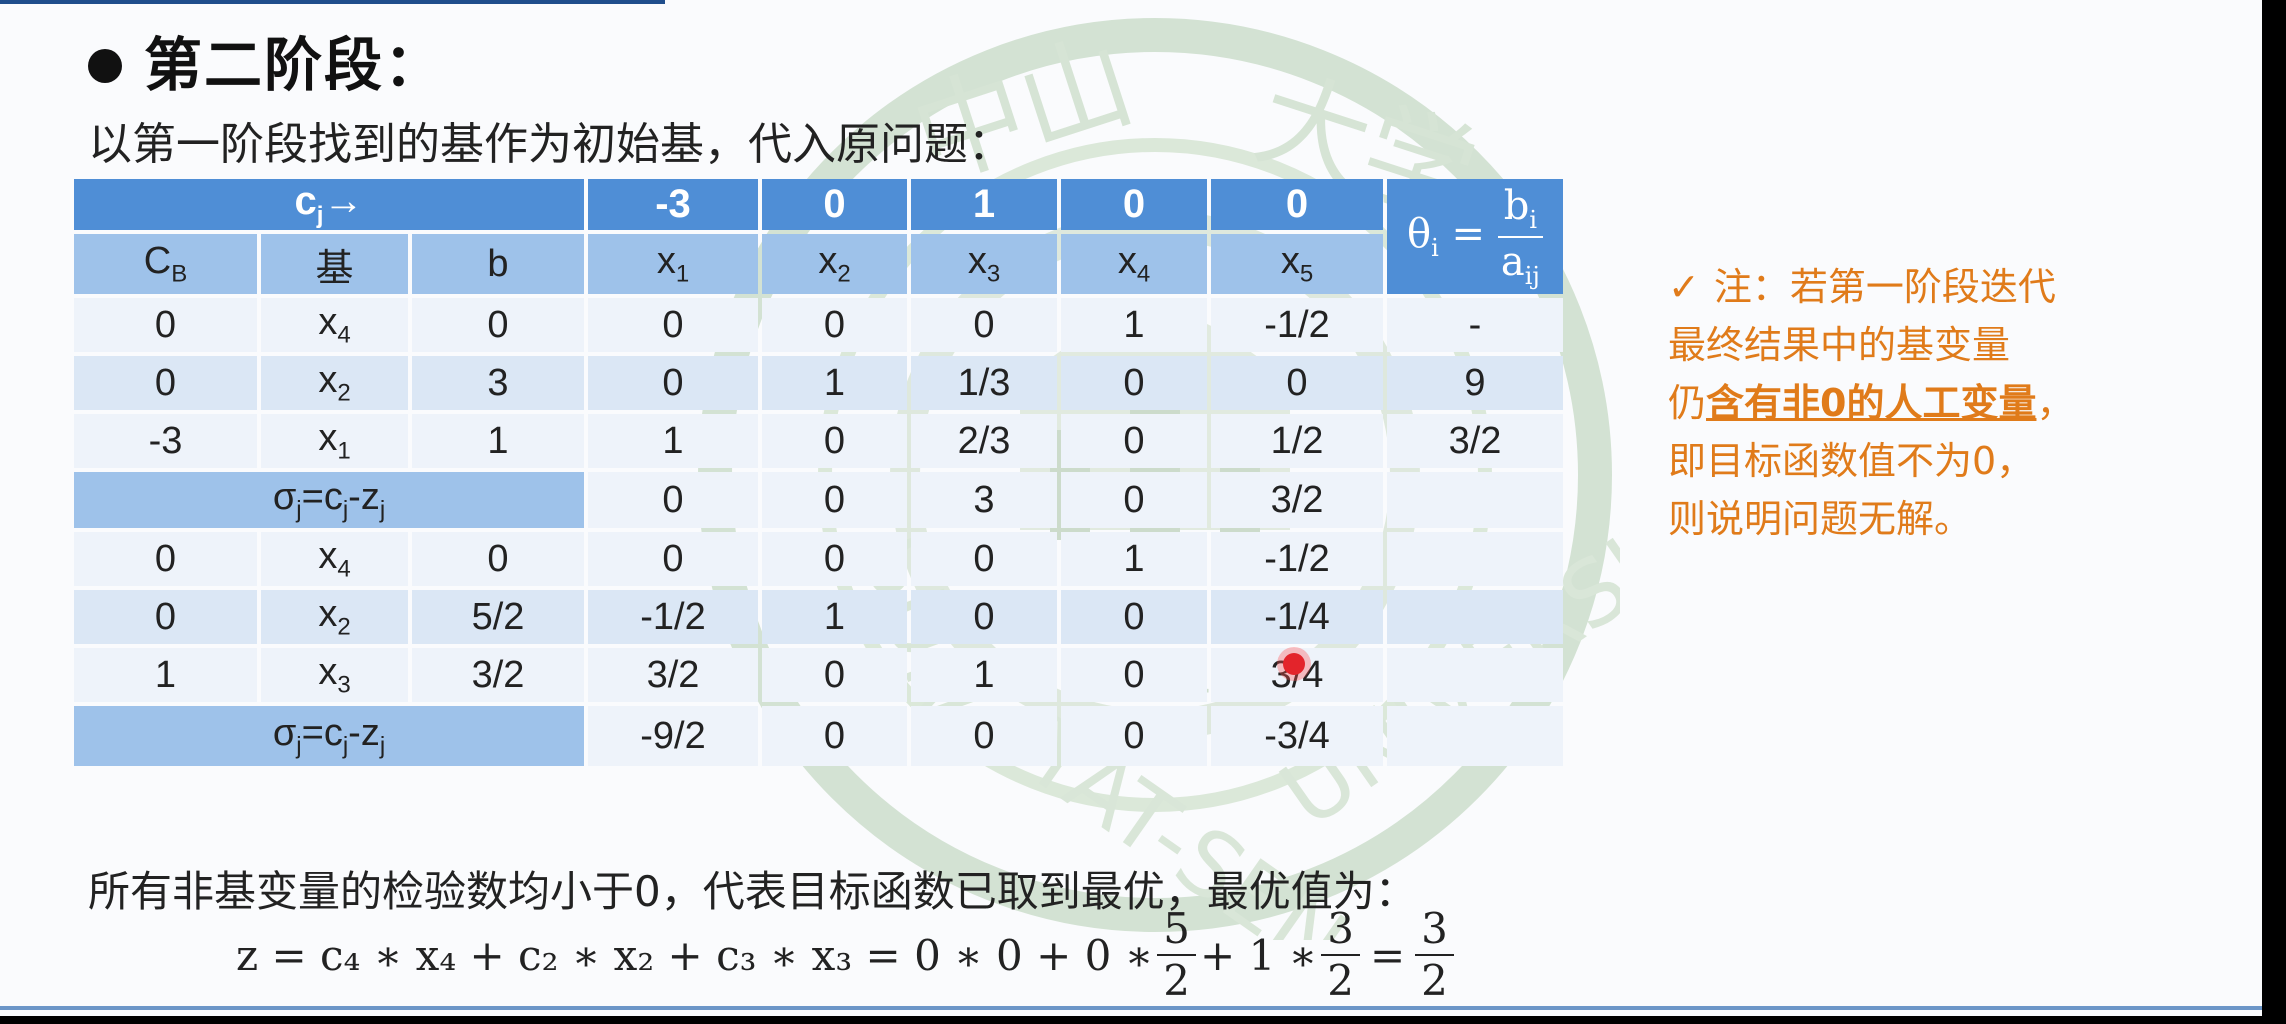 The height and width of the screenshot is (1024, 2286). Describe the element at coordinates (984, 264) in the screenshot. I see `var-header: x3` at that location.